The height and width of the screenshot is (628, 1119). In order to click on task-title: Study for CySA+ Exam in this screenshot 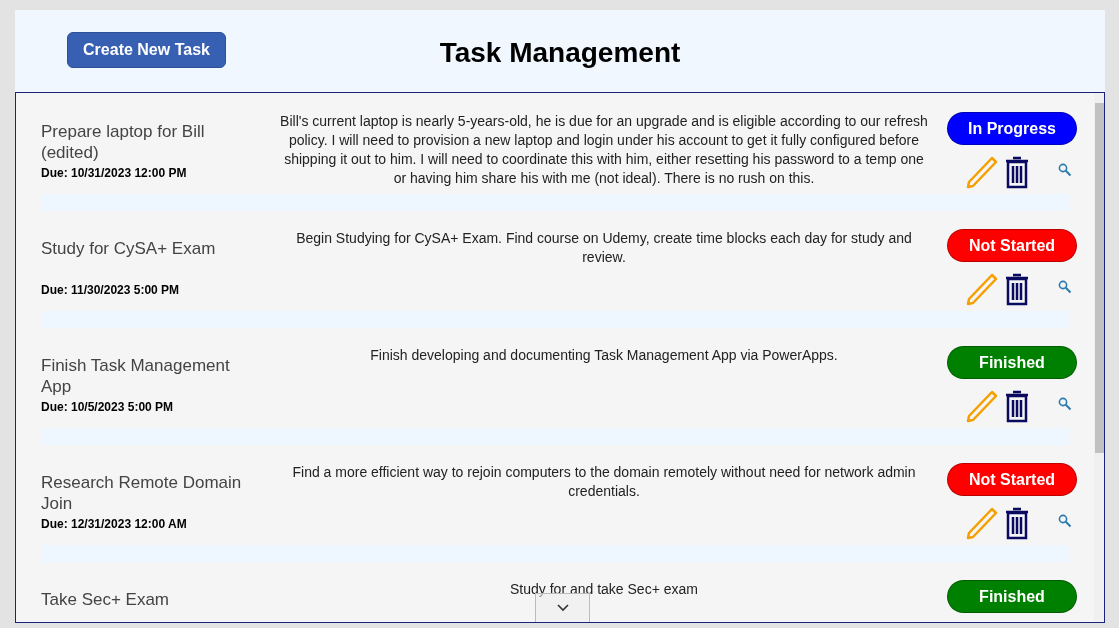, I will do `click(129, 248)`.